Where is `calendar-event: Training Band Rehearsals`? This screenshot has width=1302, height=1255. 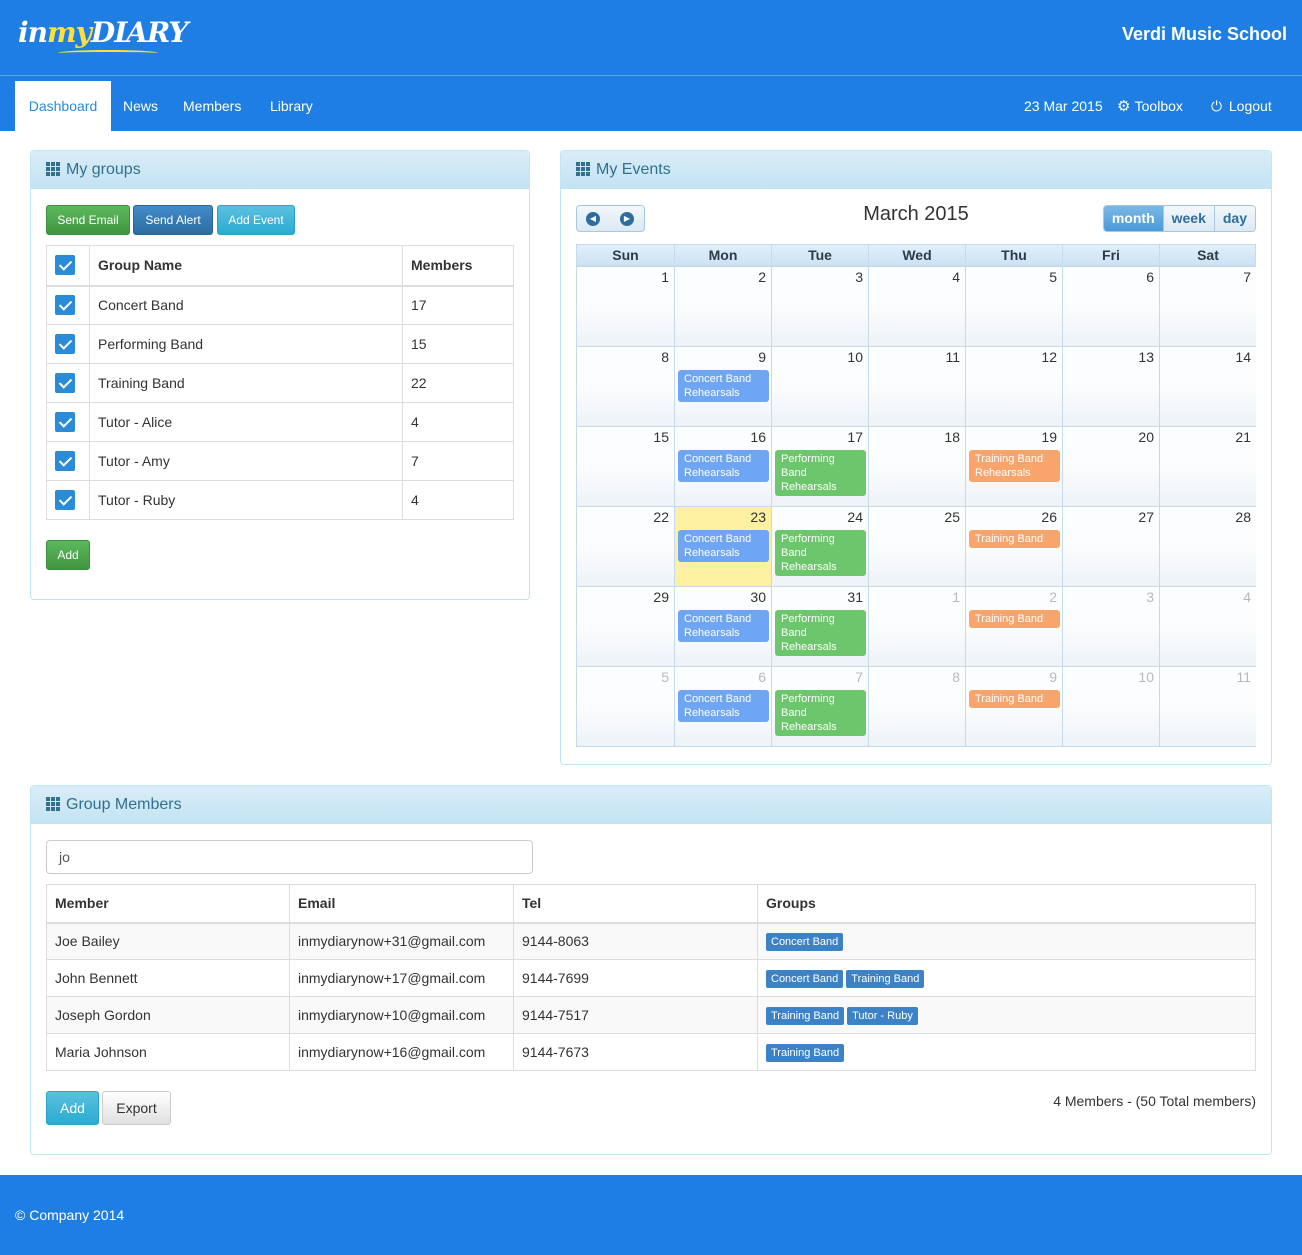 calendar-event: Training Band Rehearsals is located at coordinates (1014, 466).